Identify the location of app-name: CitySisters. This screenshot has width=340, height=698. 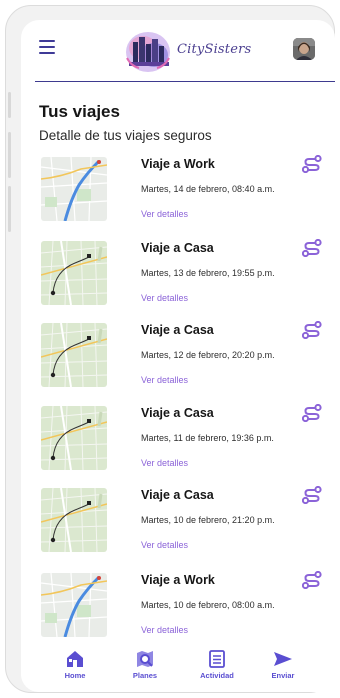
(214, 49).